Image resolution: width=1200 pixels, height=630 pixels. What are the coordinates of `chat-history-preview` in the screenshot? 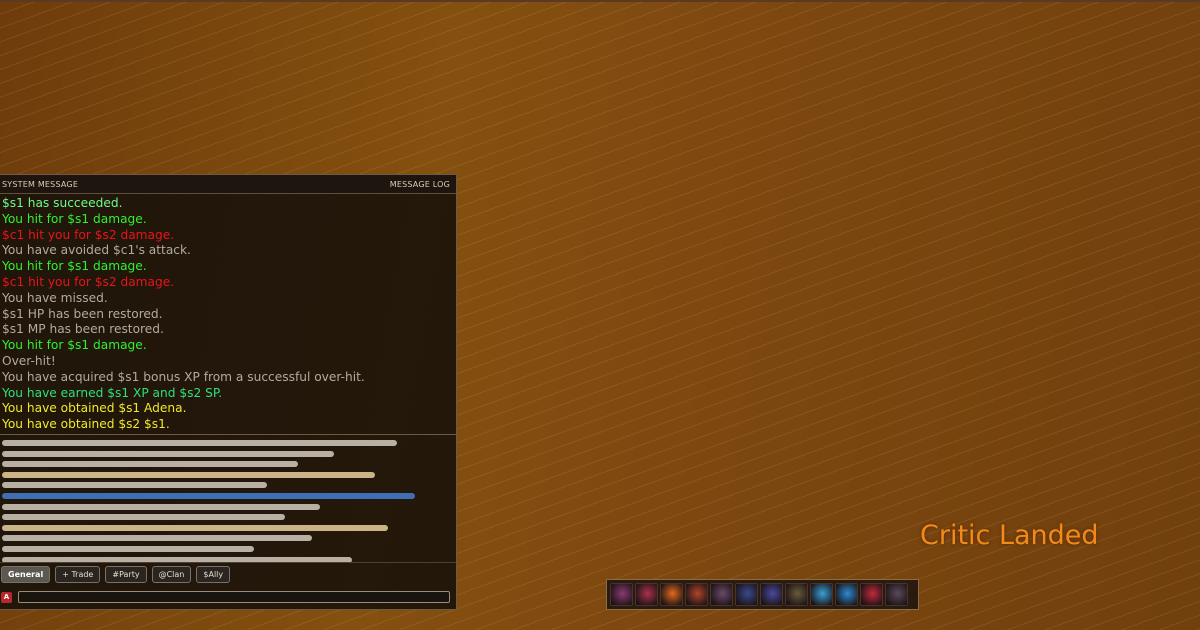 It's located at (228, 499).